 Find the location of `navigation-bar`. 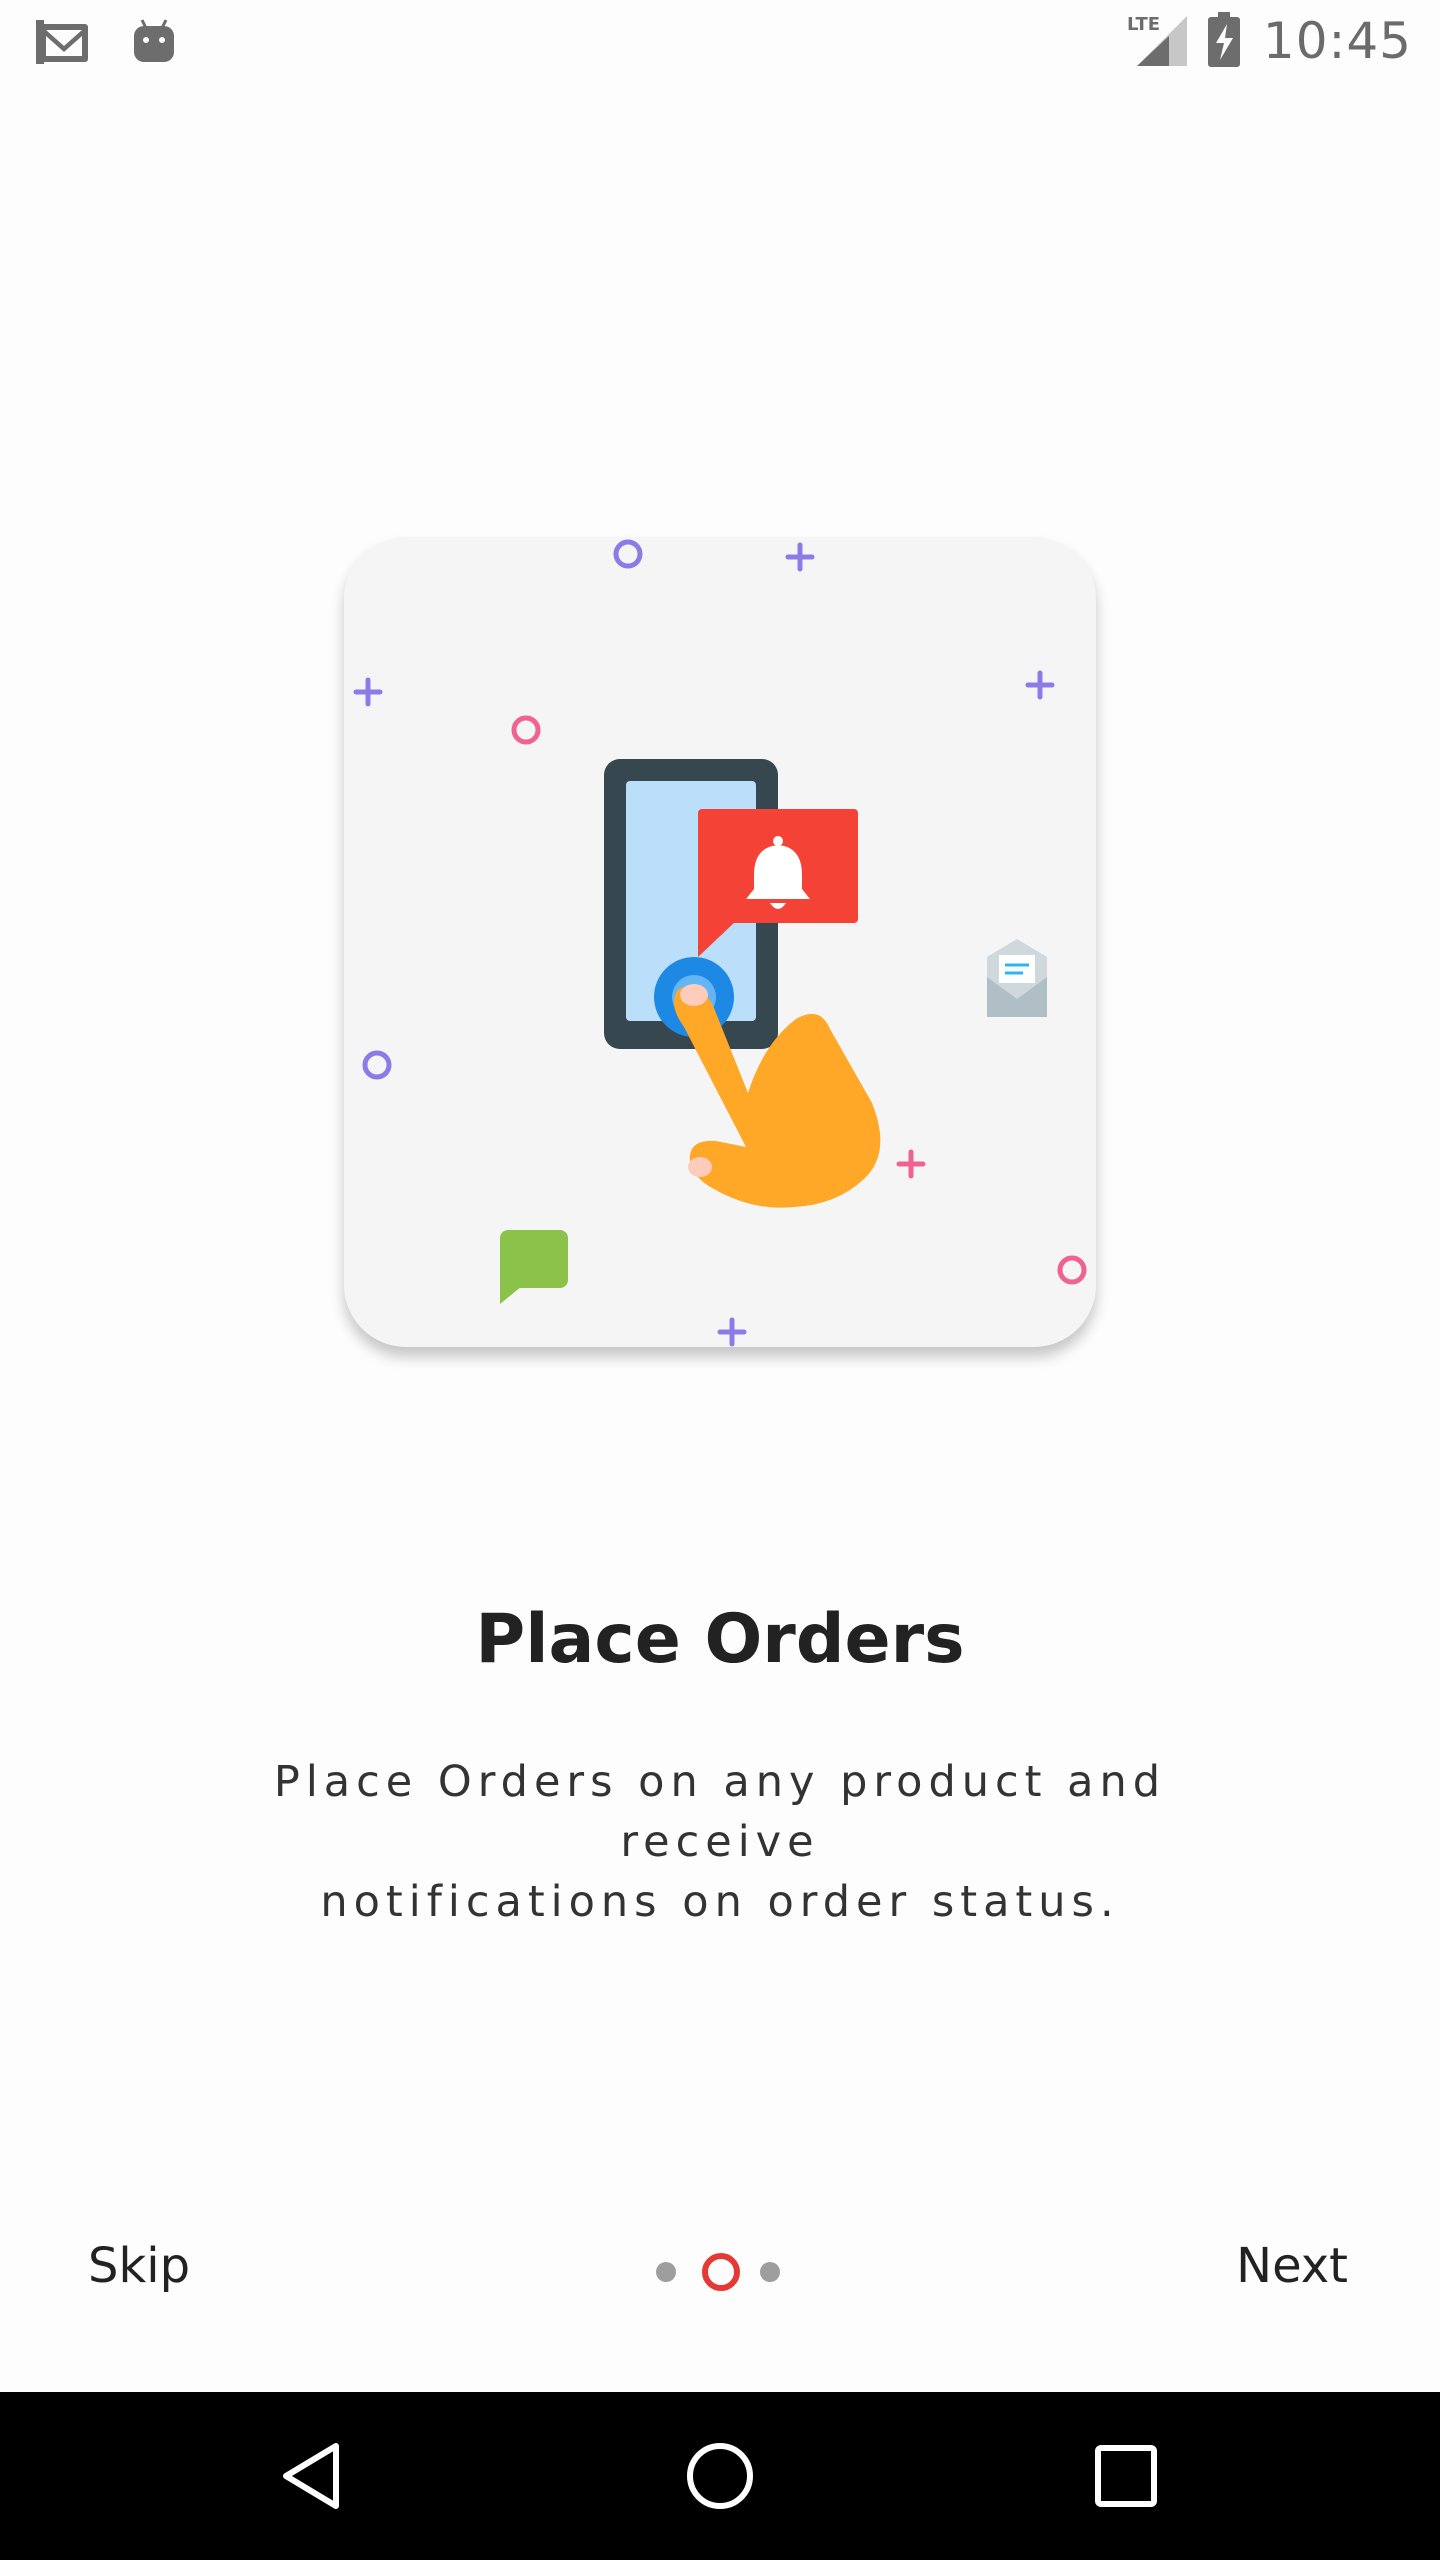

navigation-bar is located at coordinates (720, 2476).